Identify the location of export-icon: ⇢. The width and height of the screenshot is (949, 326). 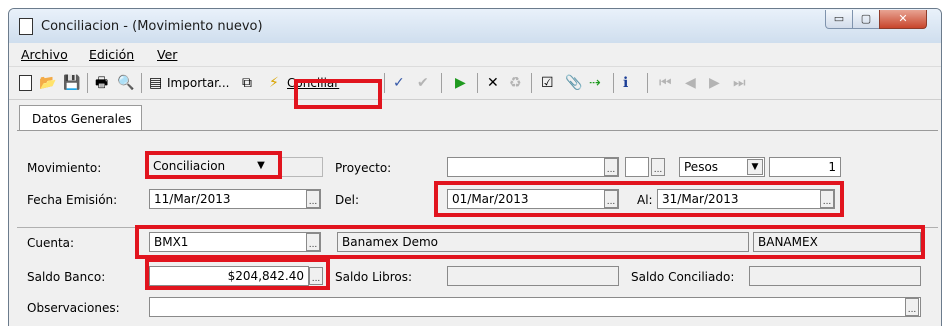
(595, 83).